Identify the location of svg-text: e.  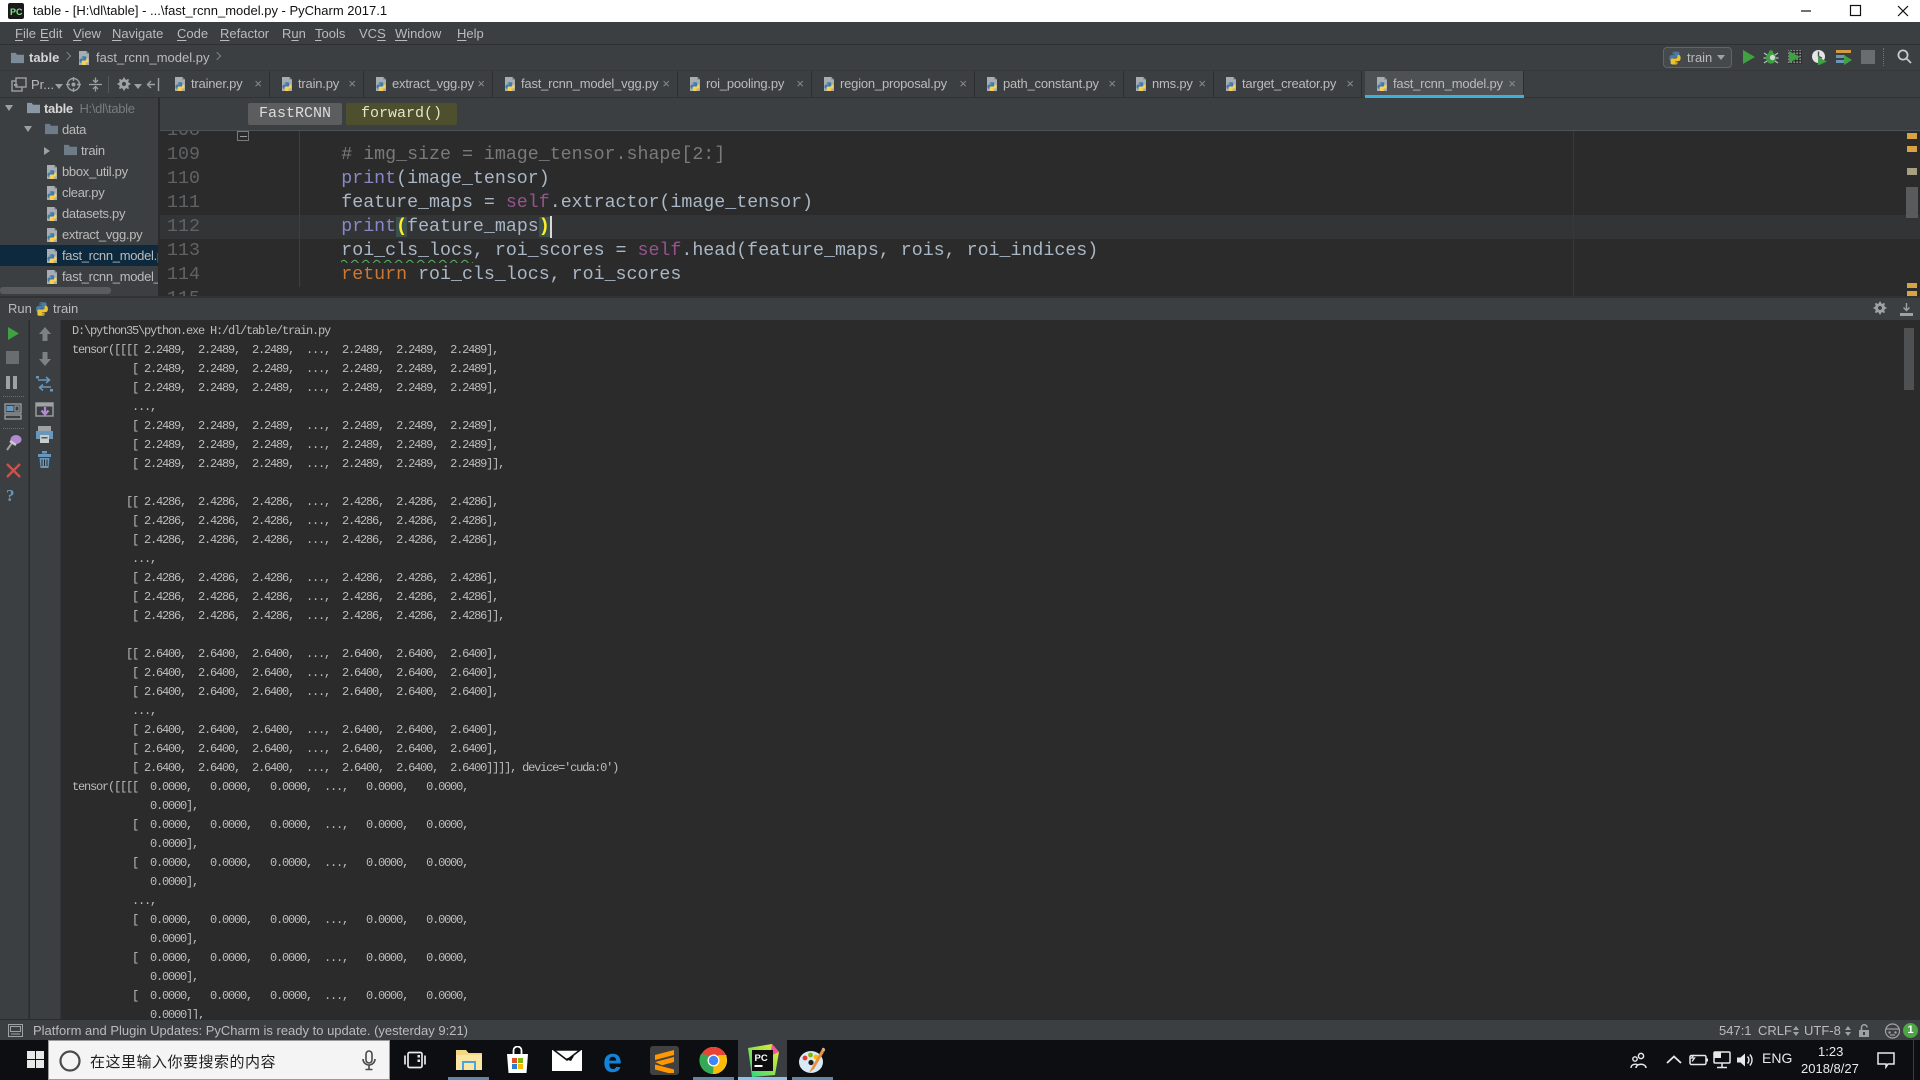
(612, 1060).